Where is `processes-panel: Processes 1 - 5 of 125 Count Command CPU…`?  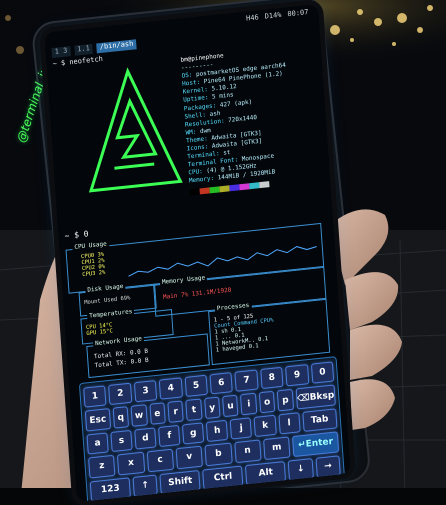
processes-panel: Processes 1 - 5 of 125 Count Command CPU… is located at coordinates (269, 332).